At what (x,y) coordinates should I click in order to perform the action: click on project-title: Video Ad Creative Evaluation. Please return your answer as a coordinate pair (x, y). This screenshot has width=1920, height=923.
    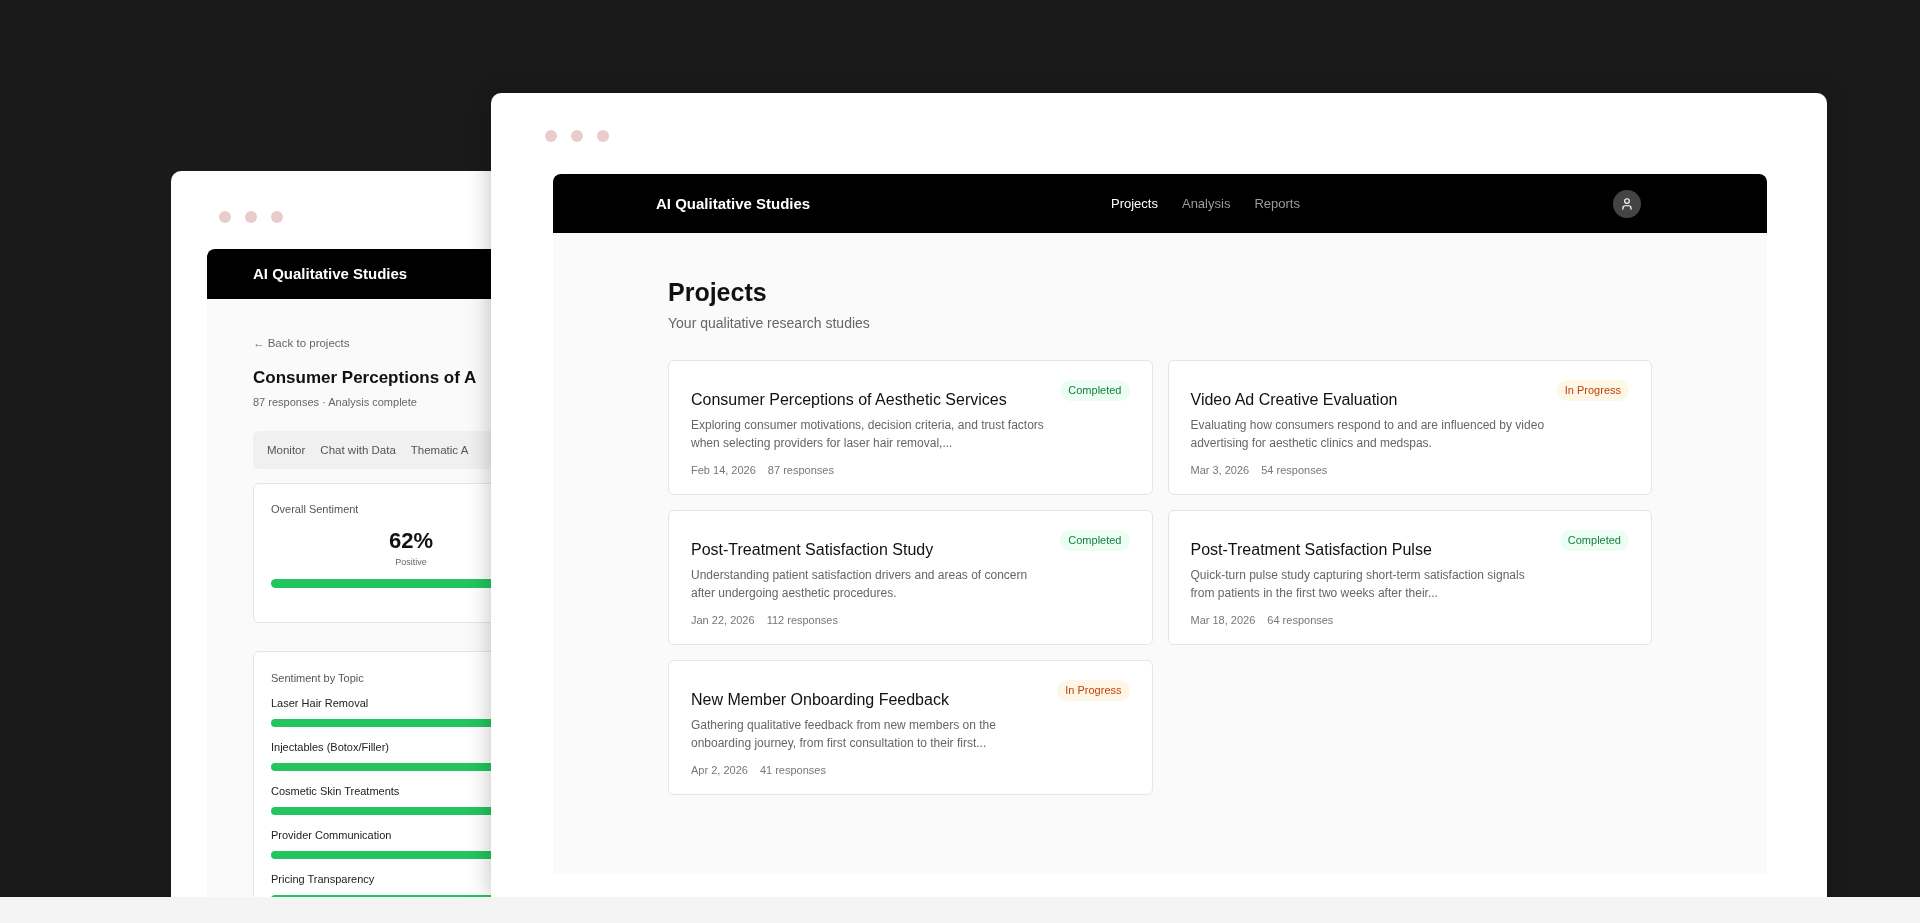
    Looking at the image, I should click on (1294, 400).